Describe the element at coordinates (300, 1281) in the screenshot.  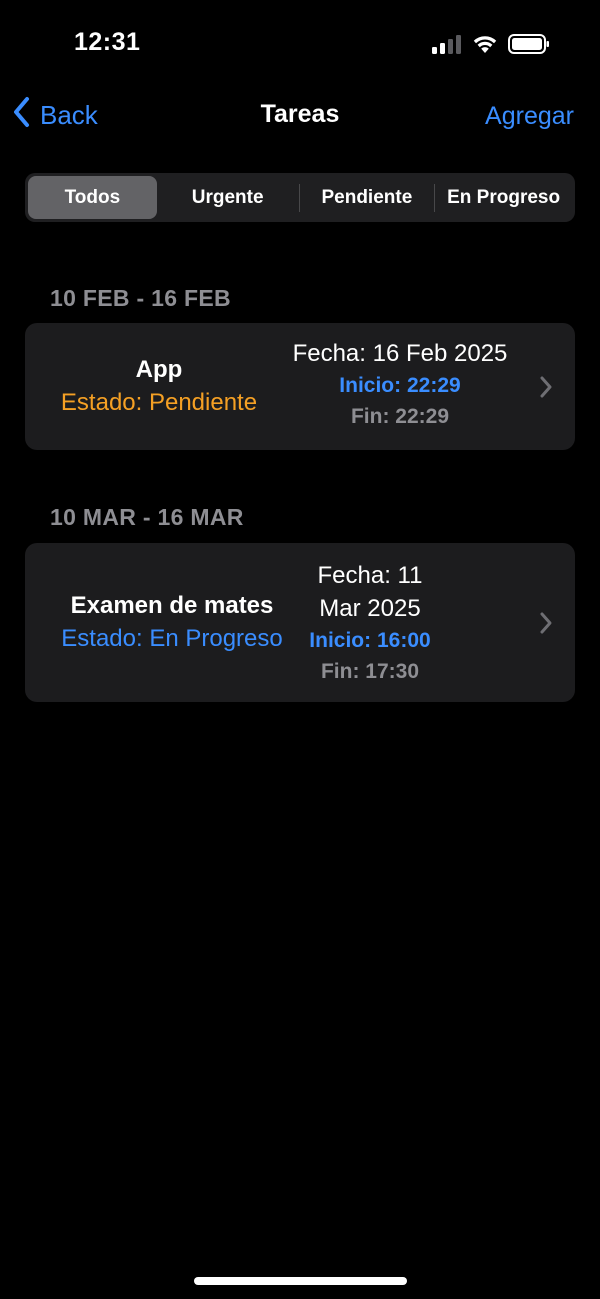
I see `home-indicator` at that location.